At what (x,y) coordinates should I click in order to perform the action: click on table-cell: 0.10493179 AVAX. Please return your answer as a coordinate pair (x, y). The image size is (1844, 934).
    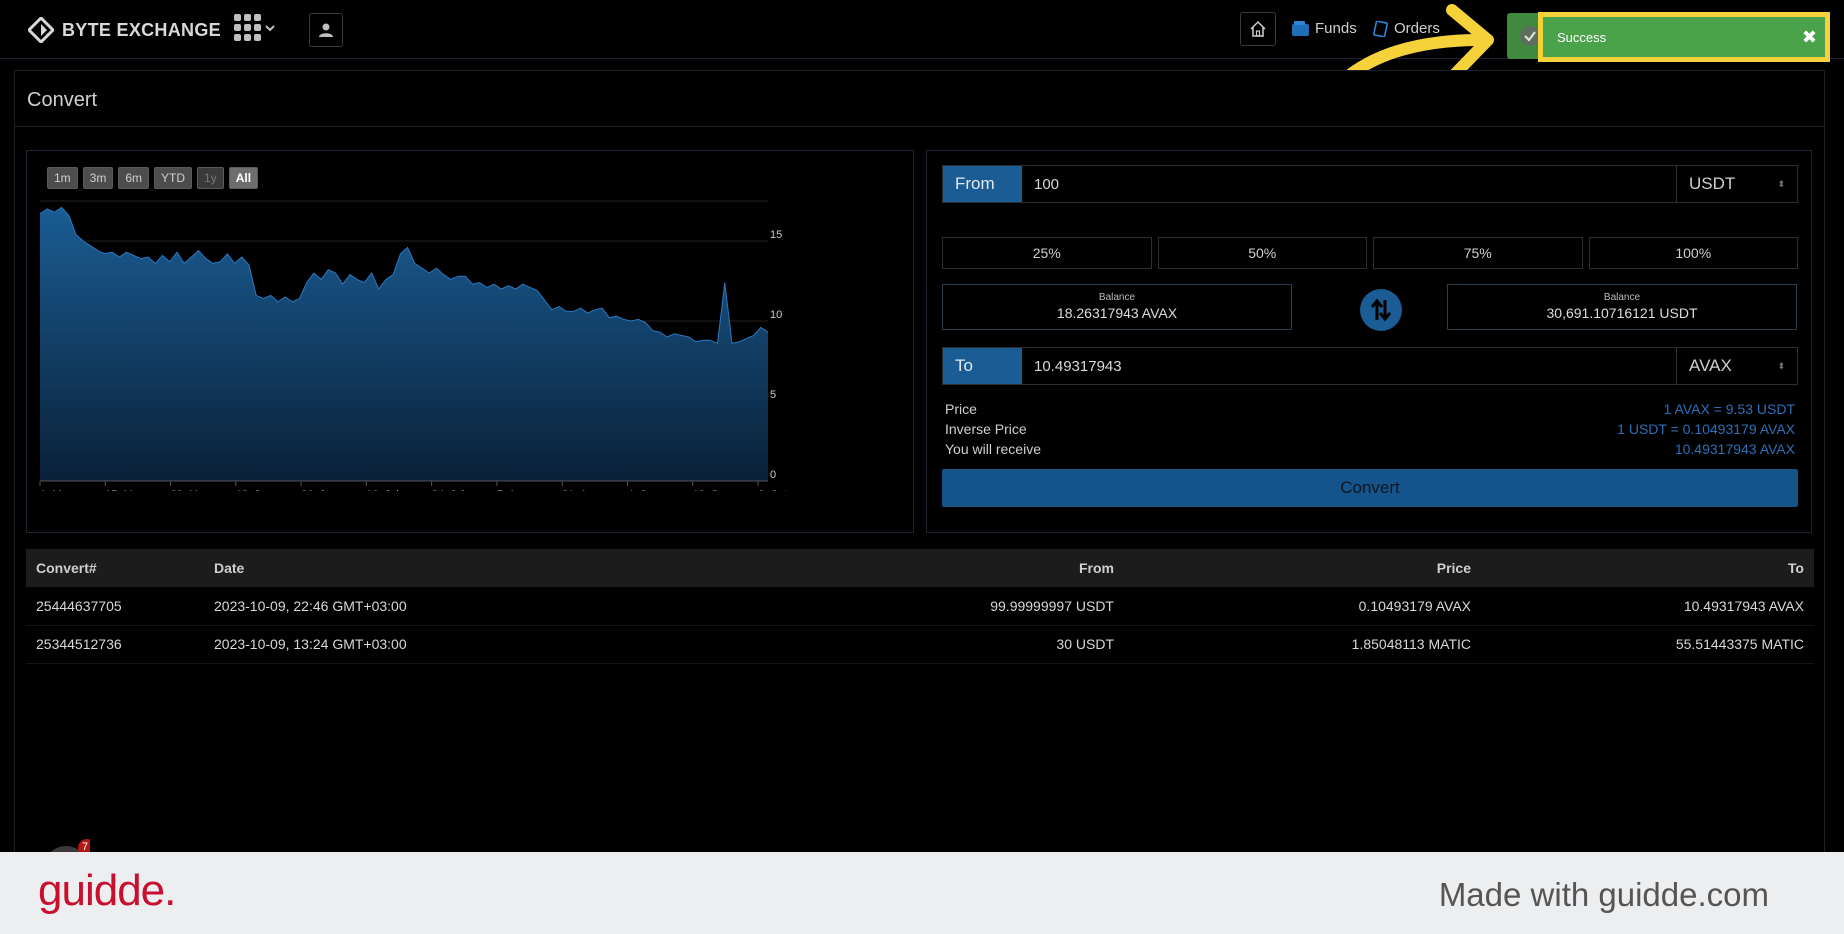
    Looking at the image, I should click on (1302, 606).